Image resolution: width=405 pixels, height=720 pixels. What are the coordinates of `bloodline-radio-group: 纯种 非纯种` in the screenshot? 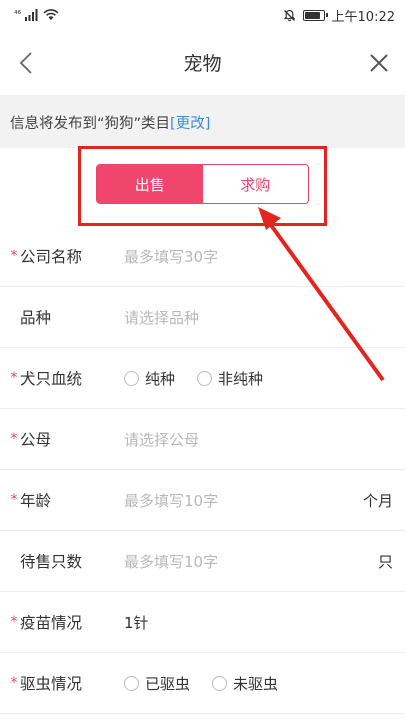 It's located at (193, 378).